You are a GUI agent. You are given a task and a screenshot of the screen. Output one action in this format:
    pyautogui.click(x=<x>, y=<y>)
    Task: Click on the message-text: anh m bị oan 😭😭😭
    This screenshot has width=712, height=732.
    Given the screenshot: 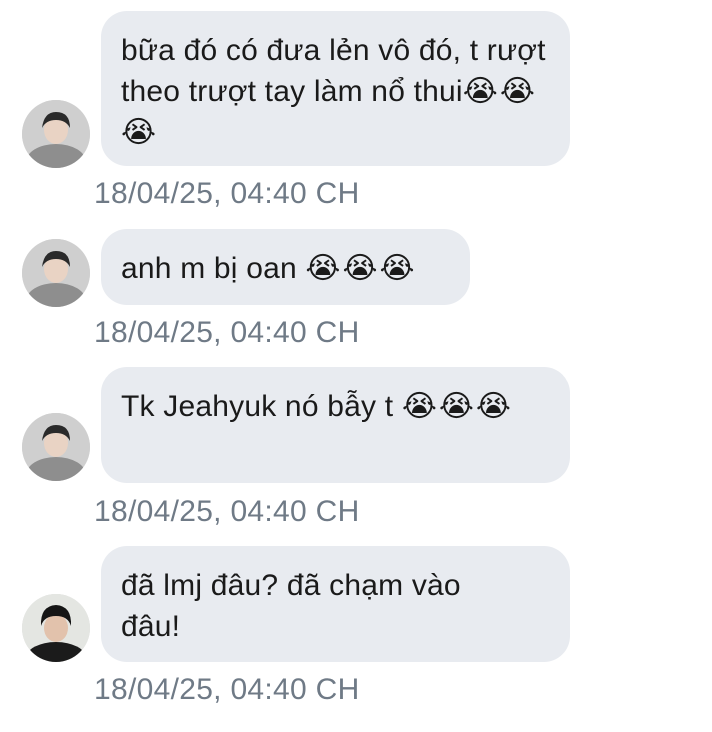 What is the action you would take?
    pyautogui.click(x=269, y=268)
    